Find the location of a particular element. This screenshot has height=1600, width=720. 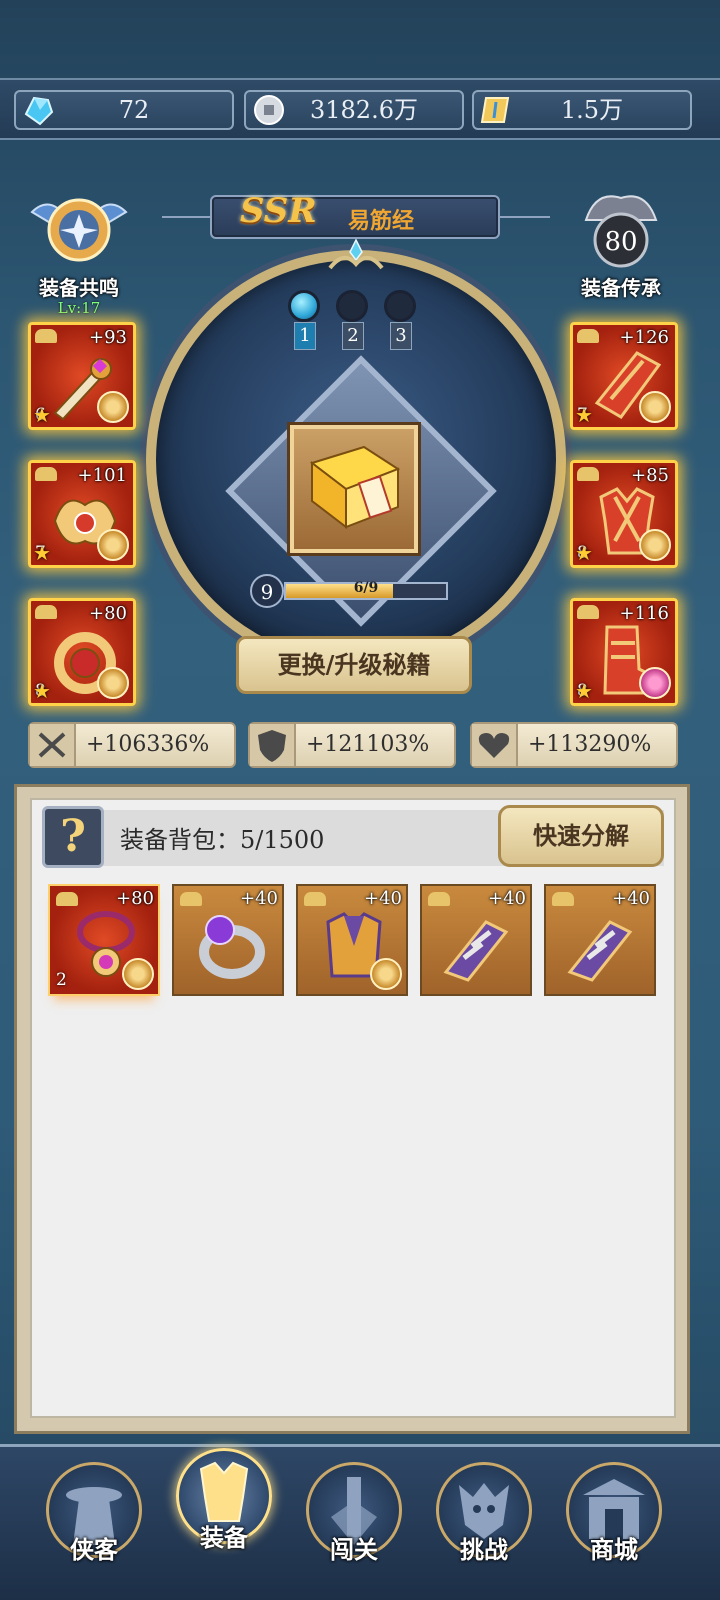

resonance-label: 装备共鸣 is located at coordinates (79, 288).